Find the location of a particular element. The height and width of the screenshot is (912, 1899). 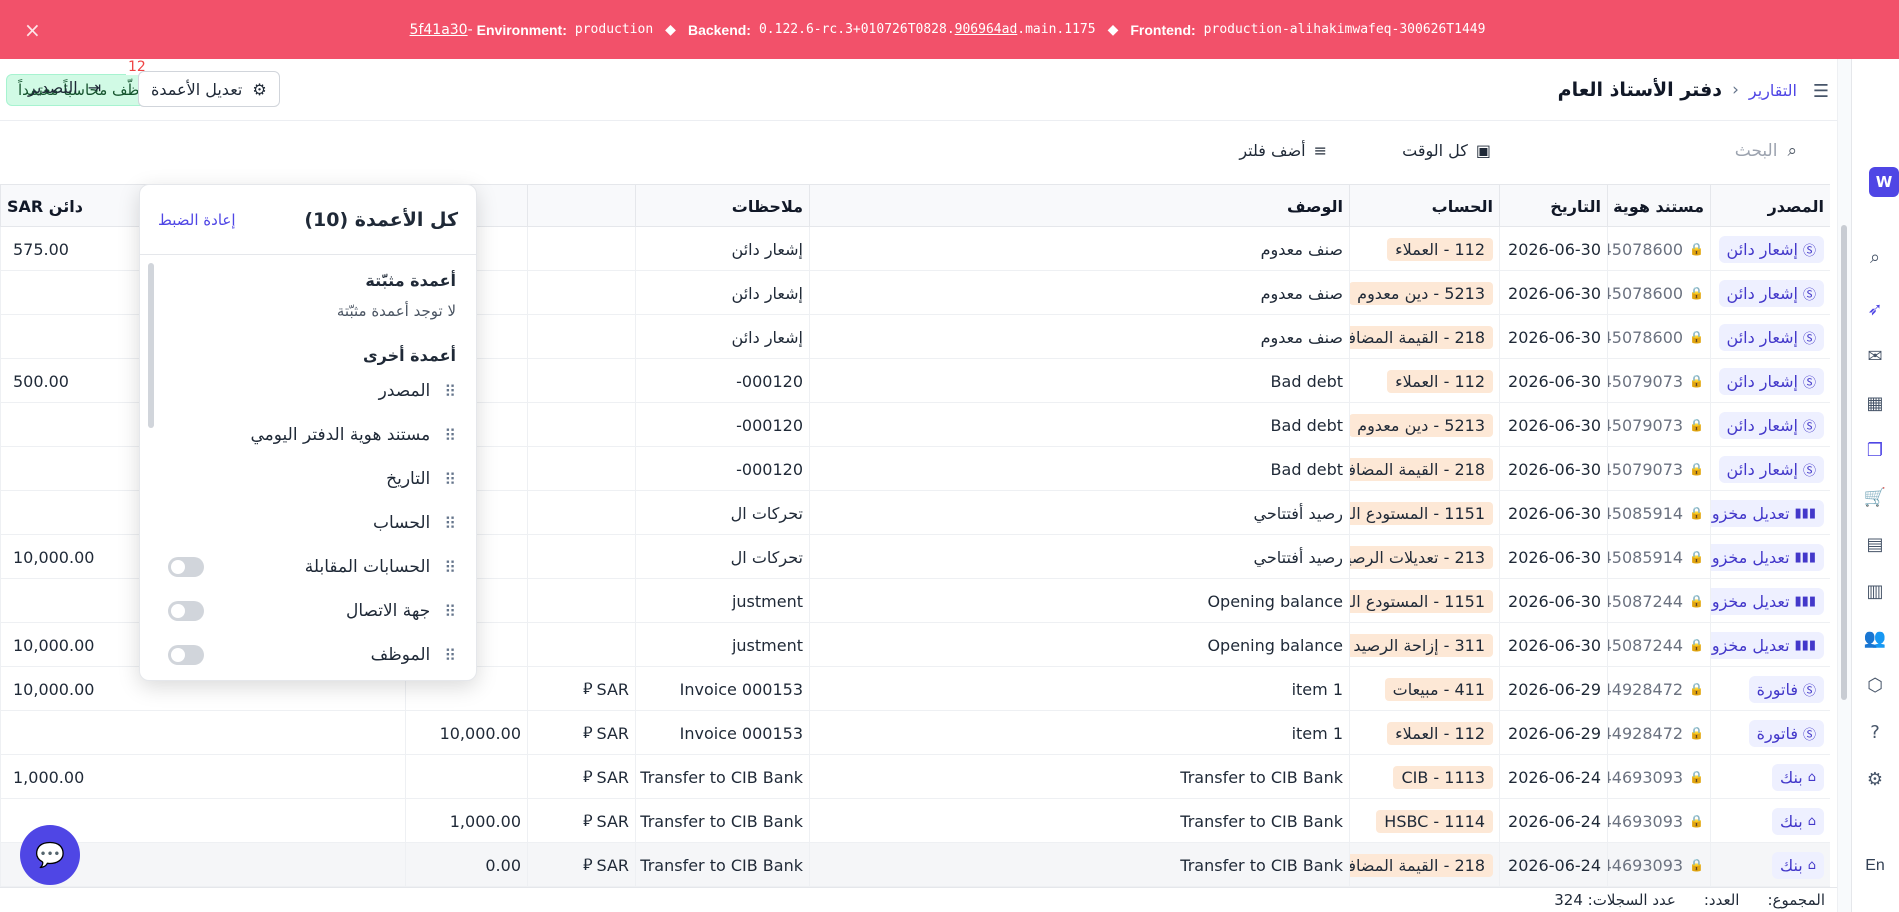

chat-support-button: 💬 is located at coordinates (50, 855).